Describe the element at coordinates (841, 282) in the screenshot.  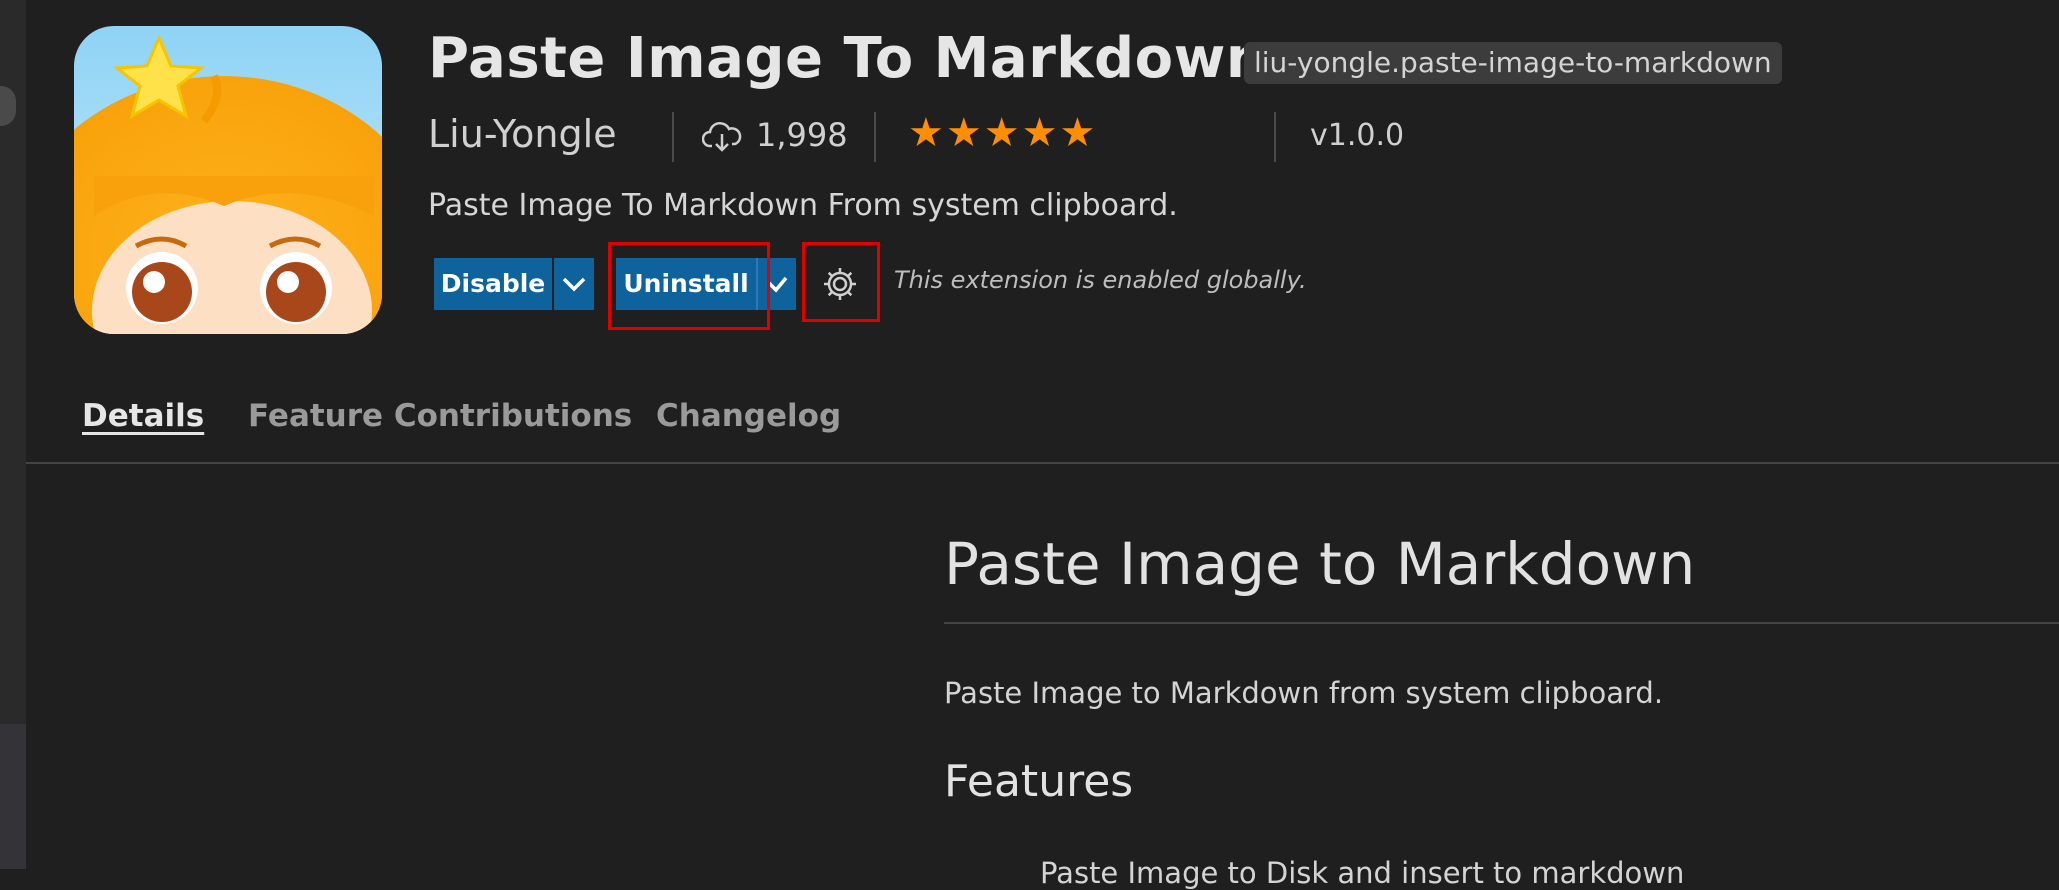
I see `gear-highlight-box` at that location.